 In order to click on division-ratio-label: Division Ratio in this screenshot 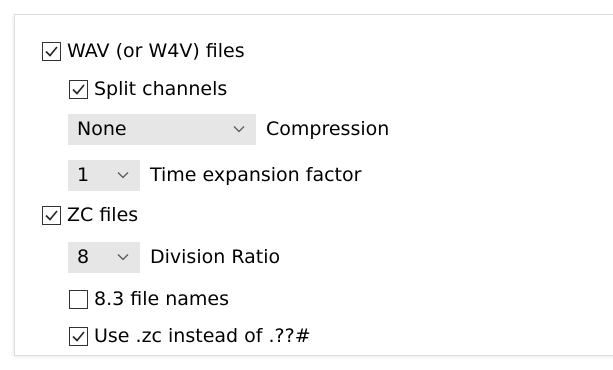, I will do `click(215, 257)`.